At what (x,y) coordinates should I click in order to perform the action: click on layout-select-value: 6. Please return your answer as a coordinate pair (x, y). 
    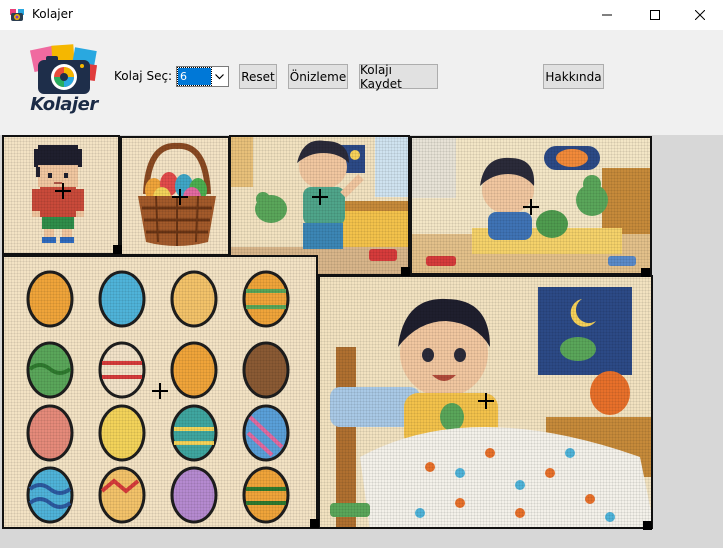
    Looking at the image, I should click on (194, 76).